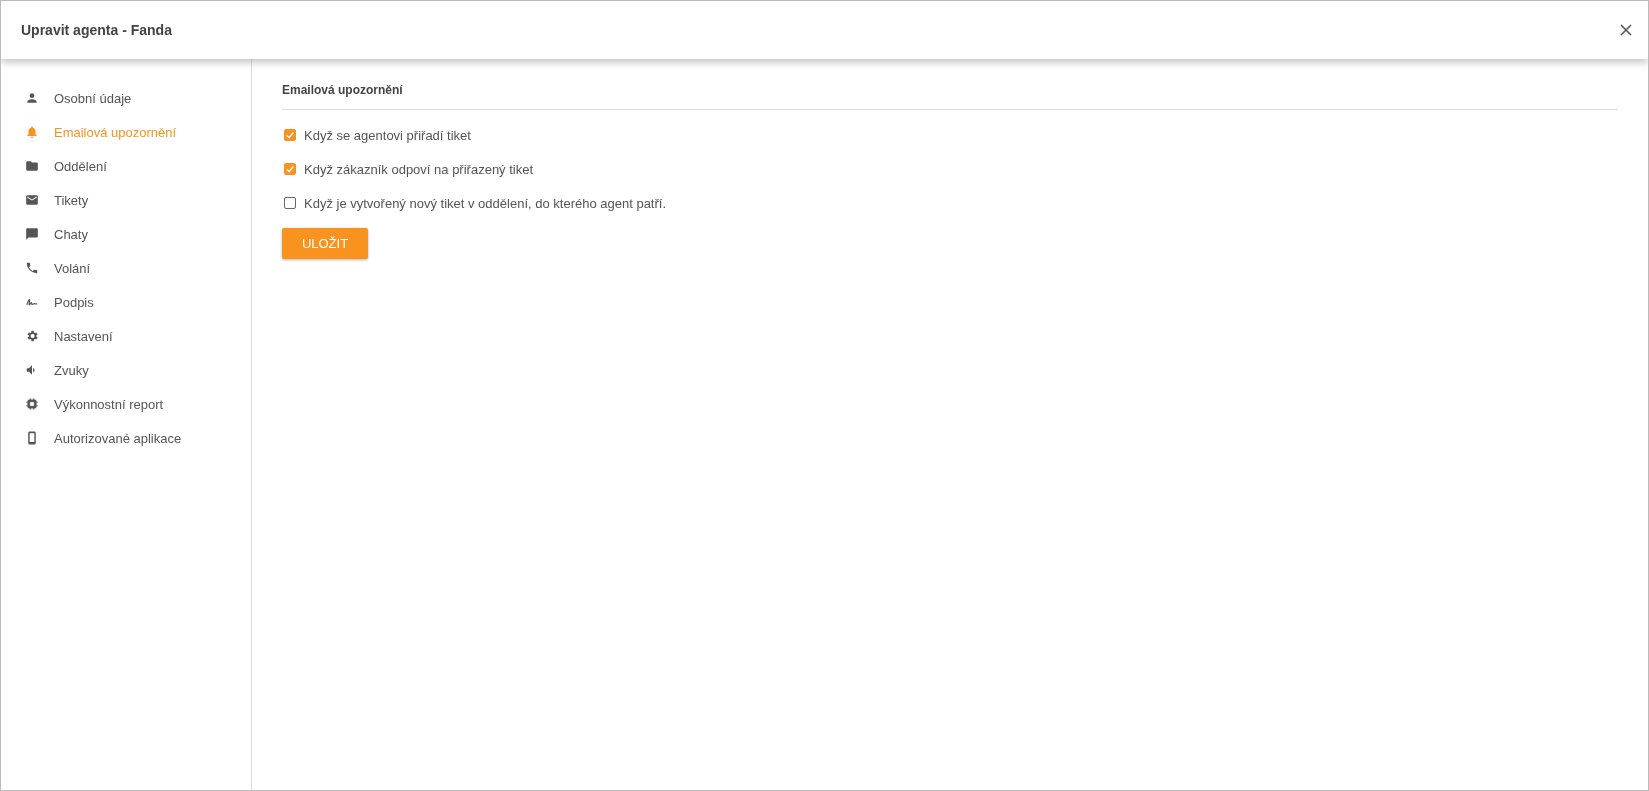  Describe the element at coordinates (126, 336) in the screenshot. I see `sidebar-item: Nastavení` at that location.